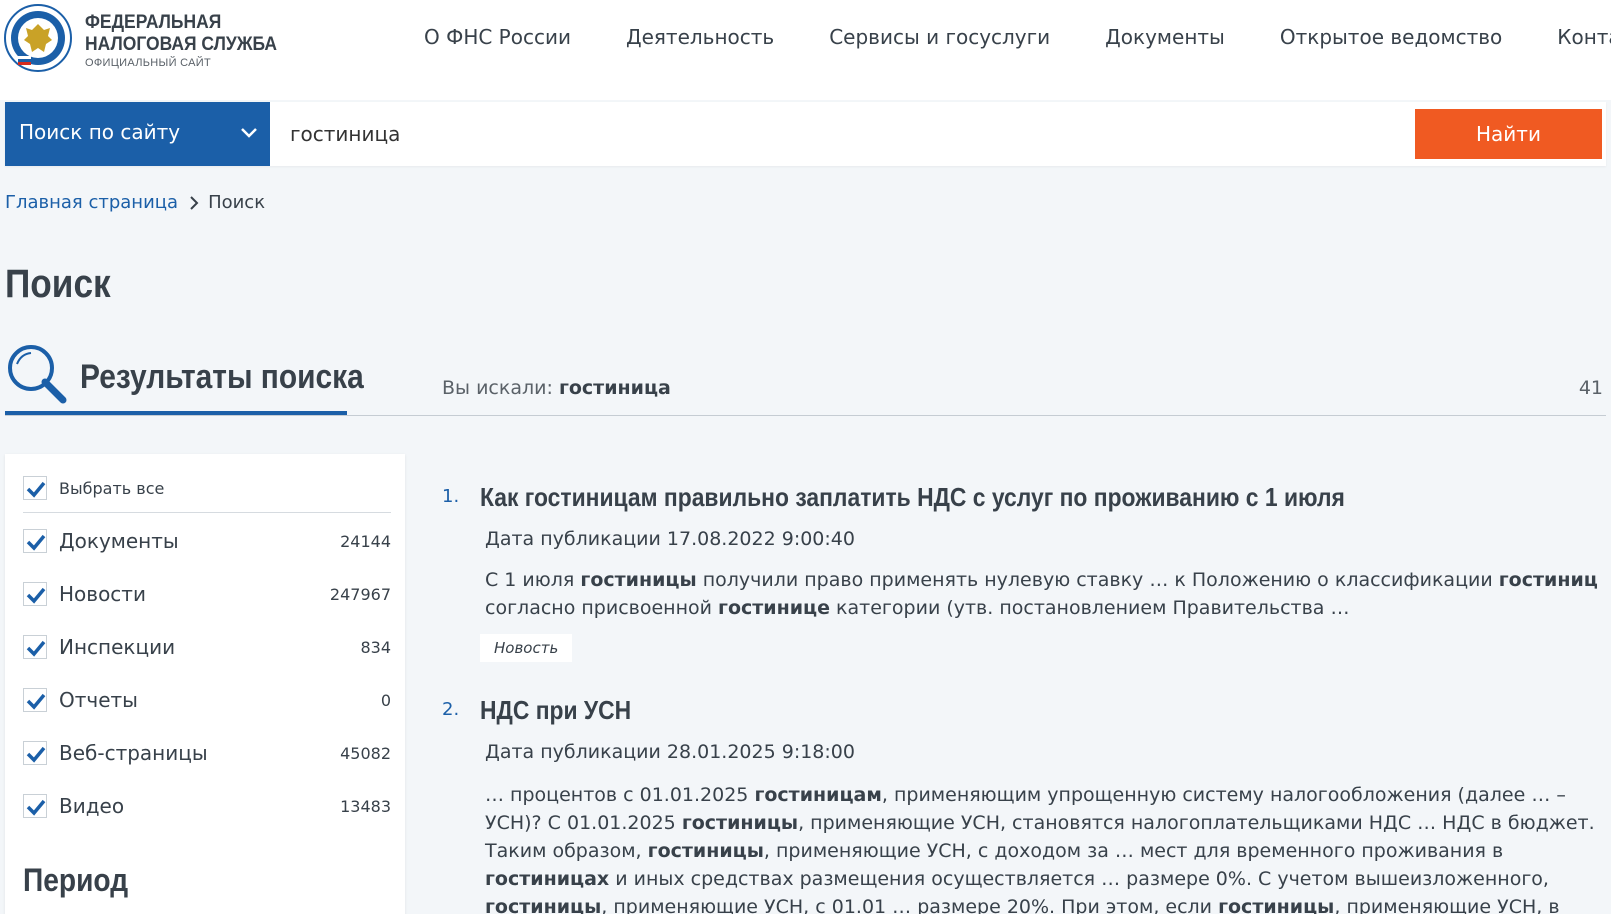 The width and height of the screenshot is (1611, 914). Describe the element at coordinates (194, 202) in the screenshot. I see `chevron-right-icon` at that location.